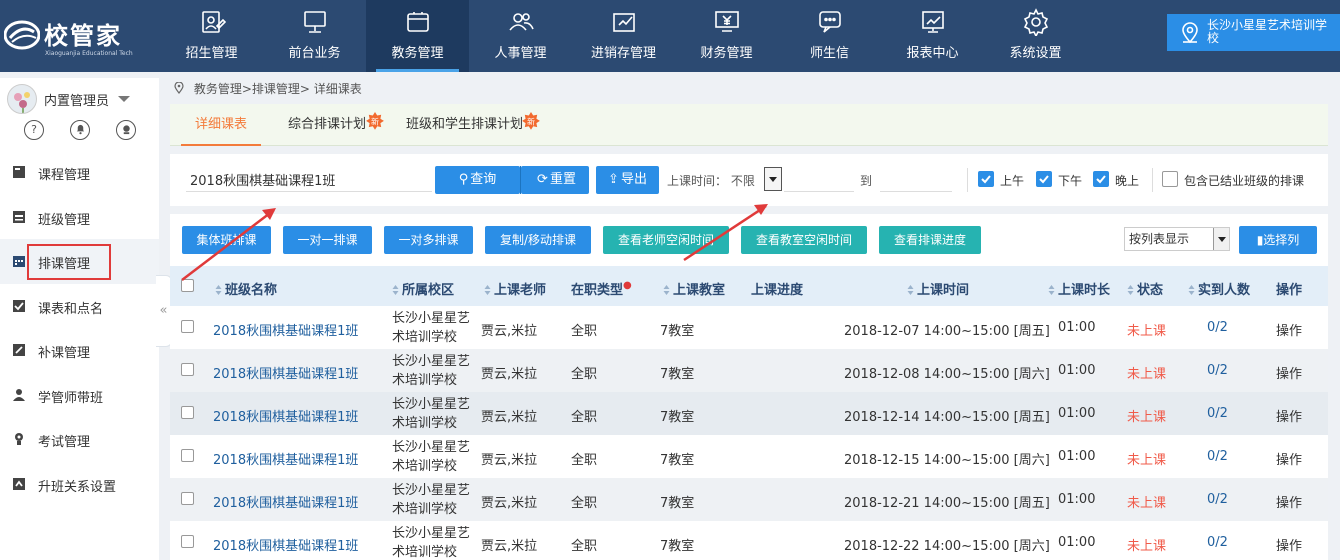 This screenshot has width=1340, height=560. I want to click on tab-comprehensive-plan: 综合排课计划, so click(327, 125).